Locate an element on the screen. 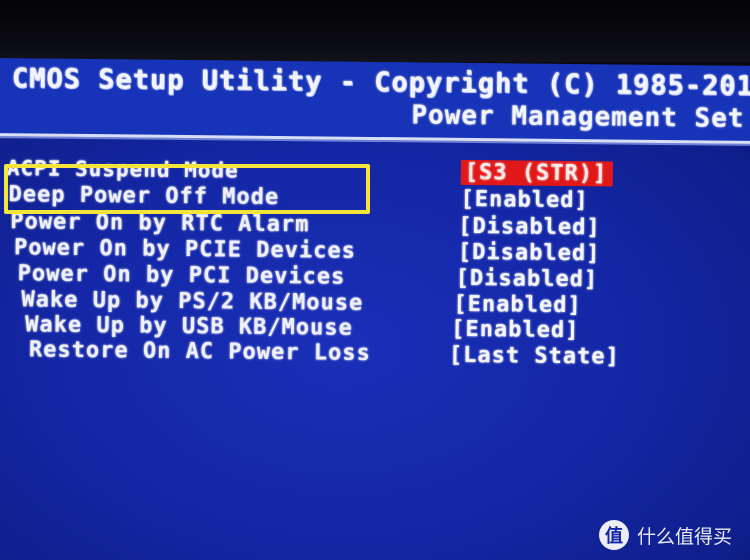 The width and height of the screenshot is (750, 560). setting-value-power-on-pcie-devices: [Disabled] is located at coordinates (529, 253).